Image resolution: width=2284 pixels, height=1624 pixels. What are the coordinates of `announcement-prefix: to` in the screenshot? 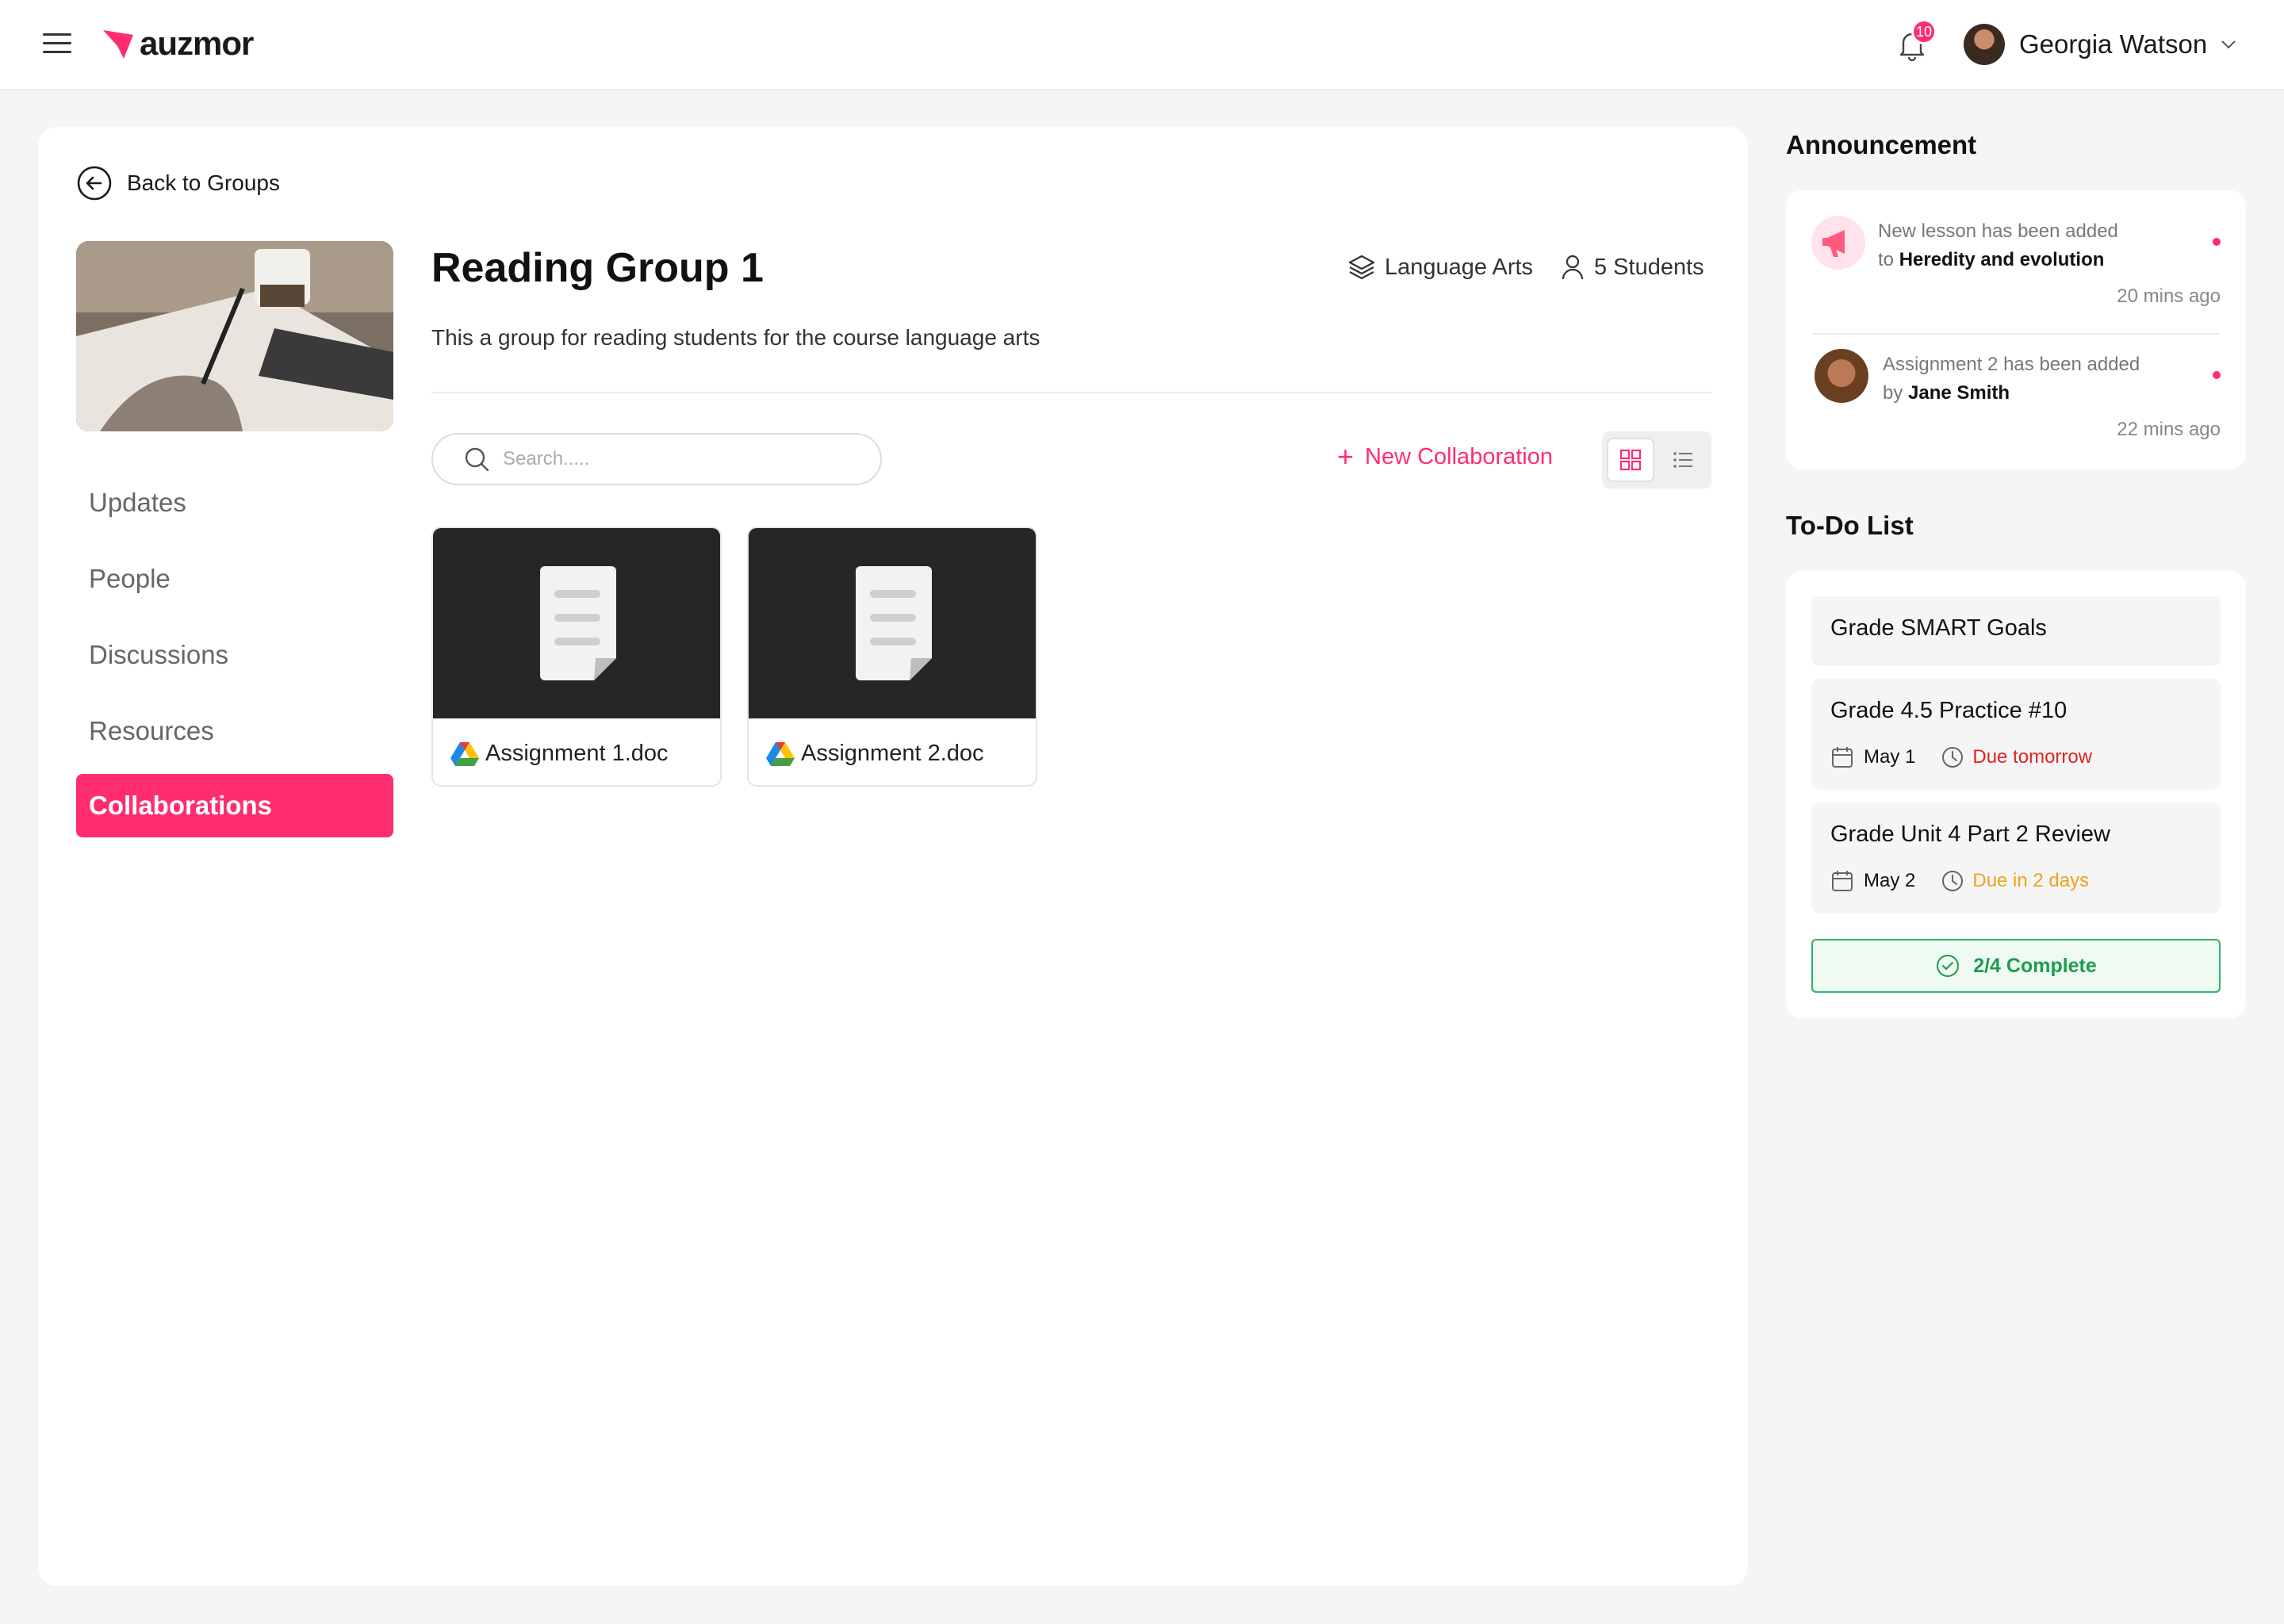 It's located at (1886, 259).